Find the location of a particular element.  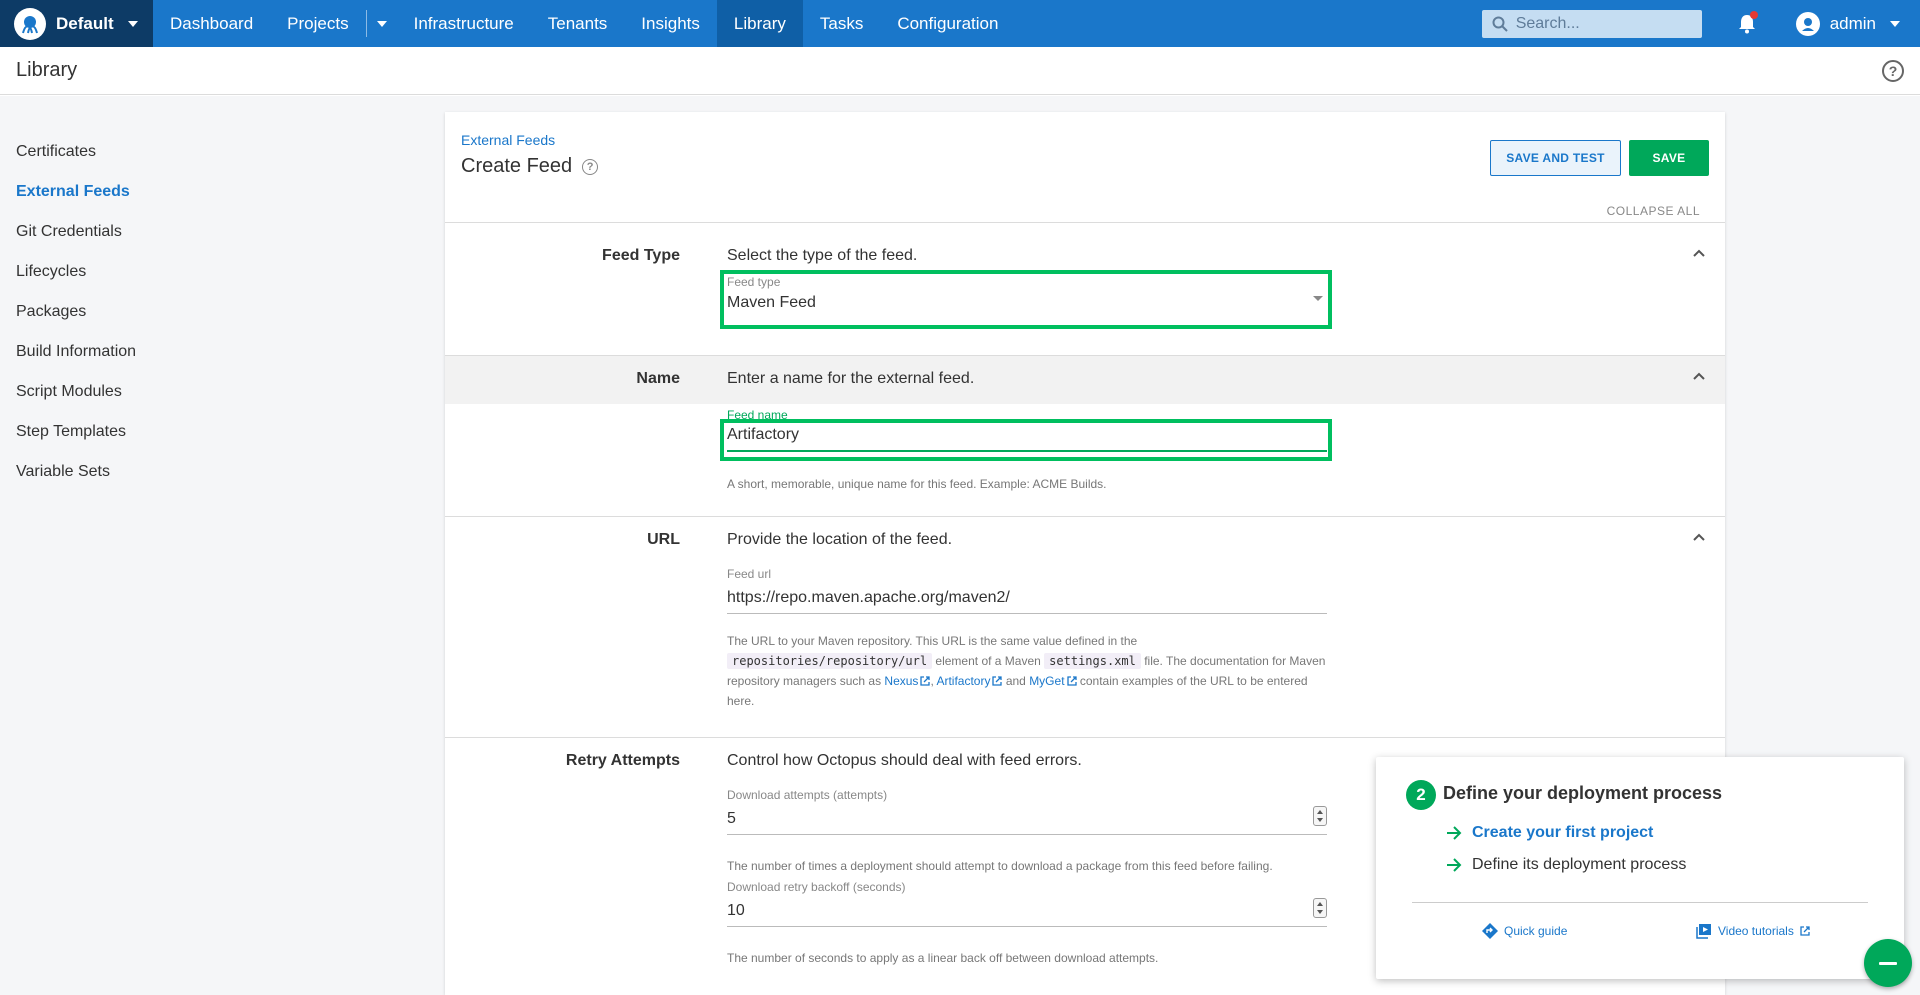

search-input is located at coordinates (1600, 23).